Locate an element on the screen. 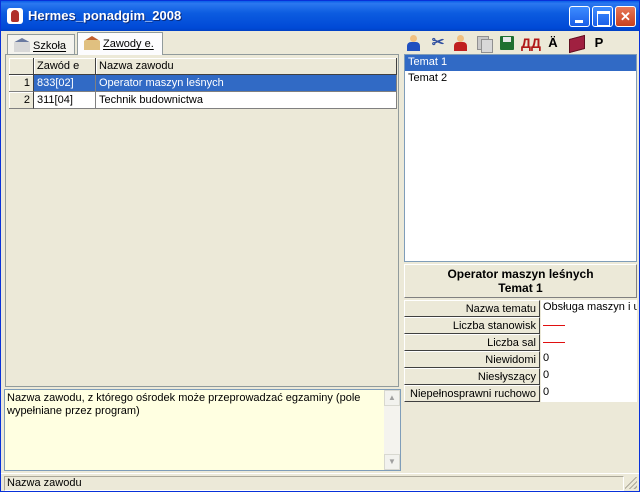 The height and width of the screenshot is (492, 640). prop-label: Liczba sal is located at coordinates (472, 342).